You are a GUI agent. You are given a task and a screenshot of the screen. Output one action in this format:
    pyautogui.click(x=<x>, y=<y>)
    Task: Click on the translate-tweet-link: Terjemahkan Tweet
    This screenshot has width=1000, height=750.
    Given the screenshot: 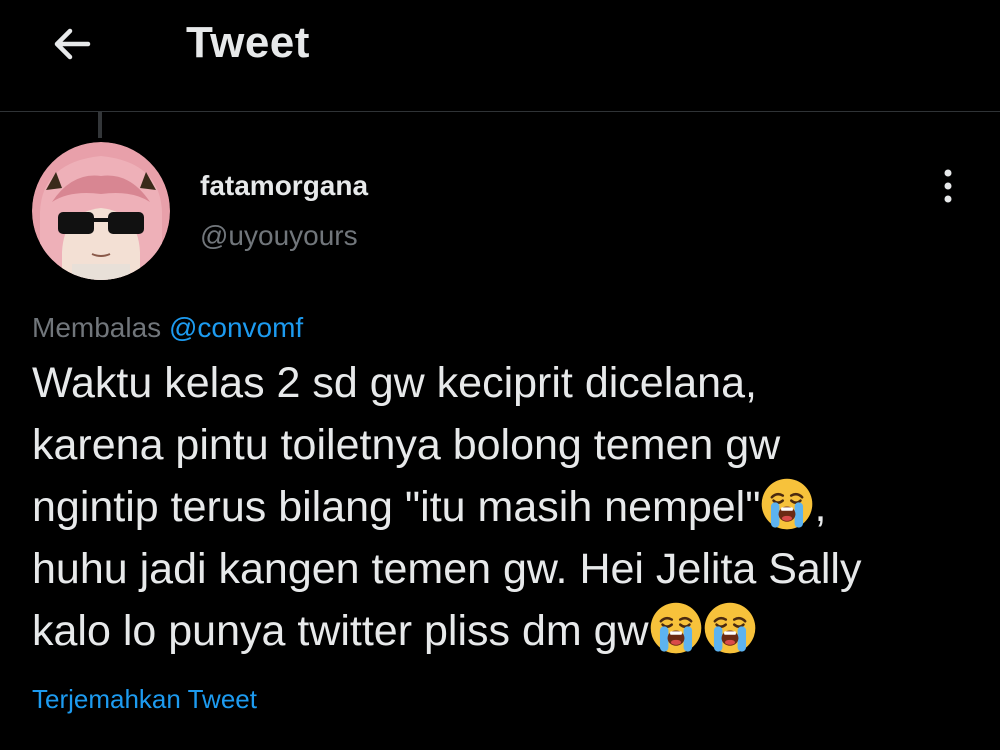 What is the action you would take?
    pyautogui.click(x=144, y=699)
    